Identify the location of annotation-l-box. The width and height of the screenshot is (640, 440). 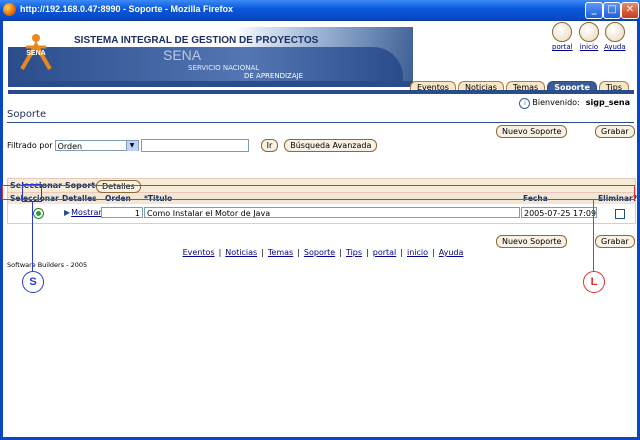
(318, 192).